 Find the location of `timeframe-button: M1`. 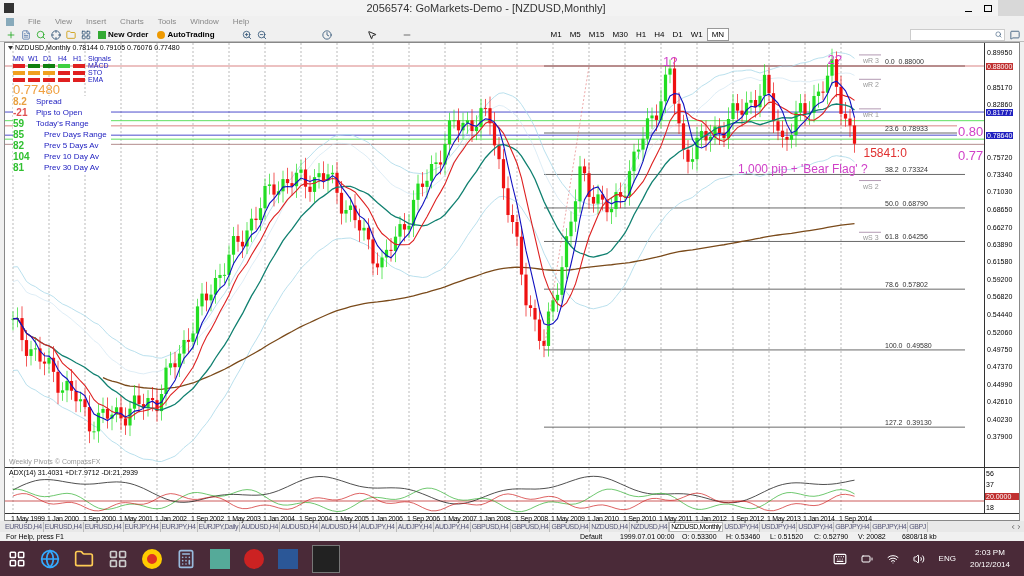

timeframe-button: M1 is located at coordinates (556, 34).